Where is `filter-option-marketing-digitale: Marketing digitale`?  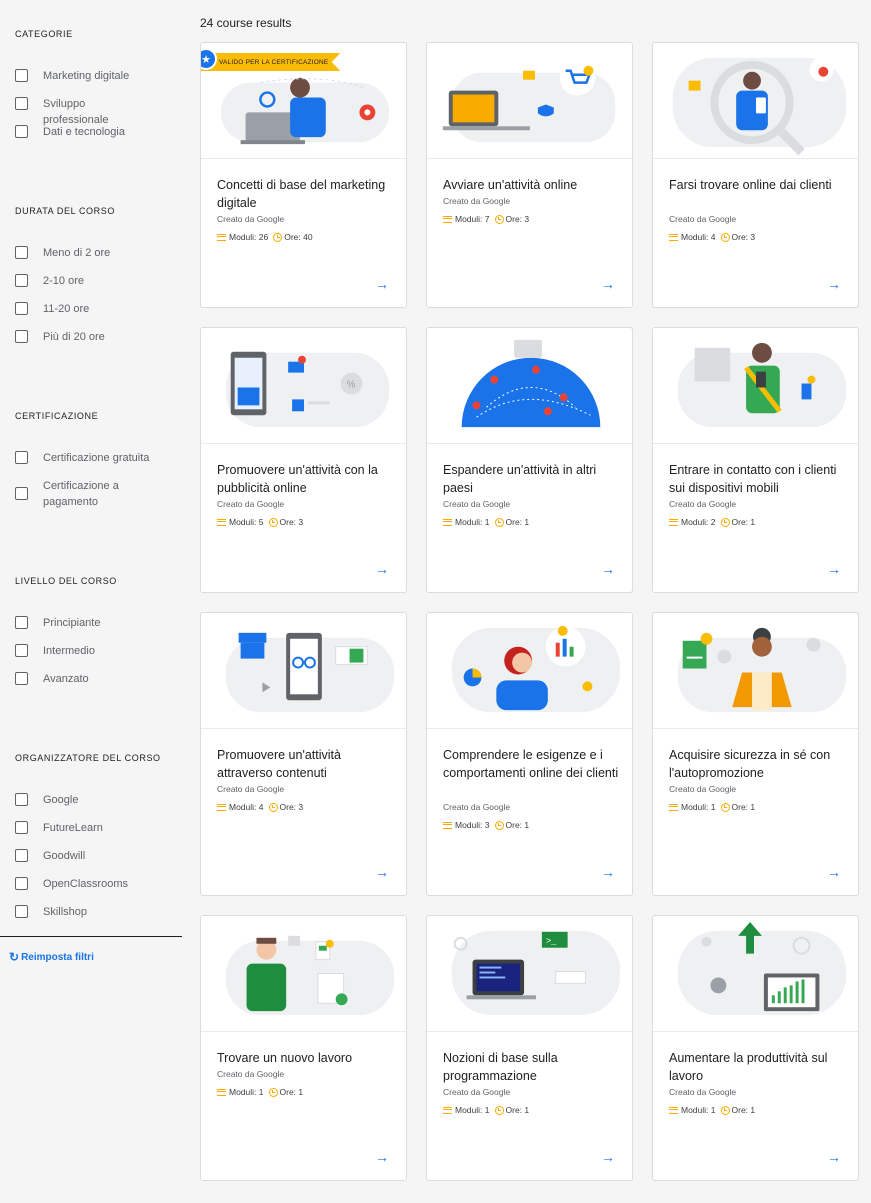 filter-option-marketing-digitale: Marketing digitale is located at coordinates (84, 76).